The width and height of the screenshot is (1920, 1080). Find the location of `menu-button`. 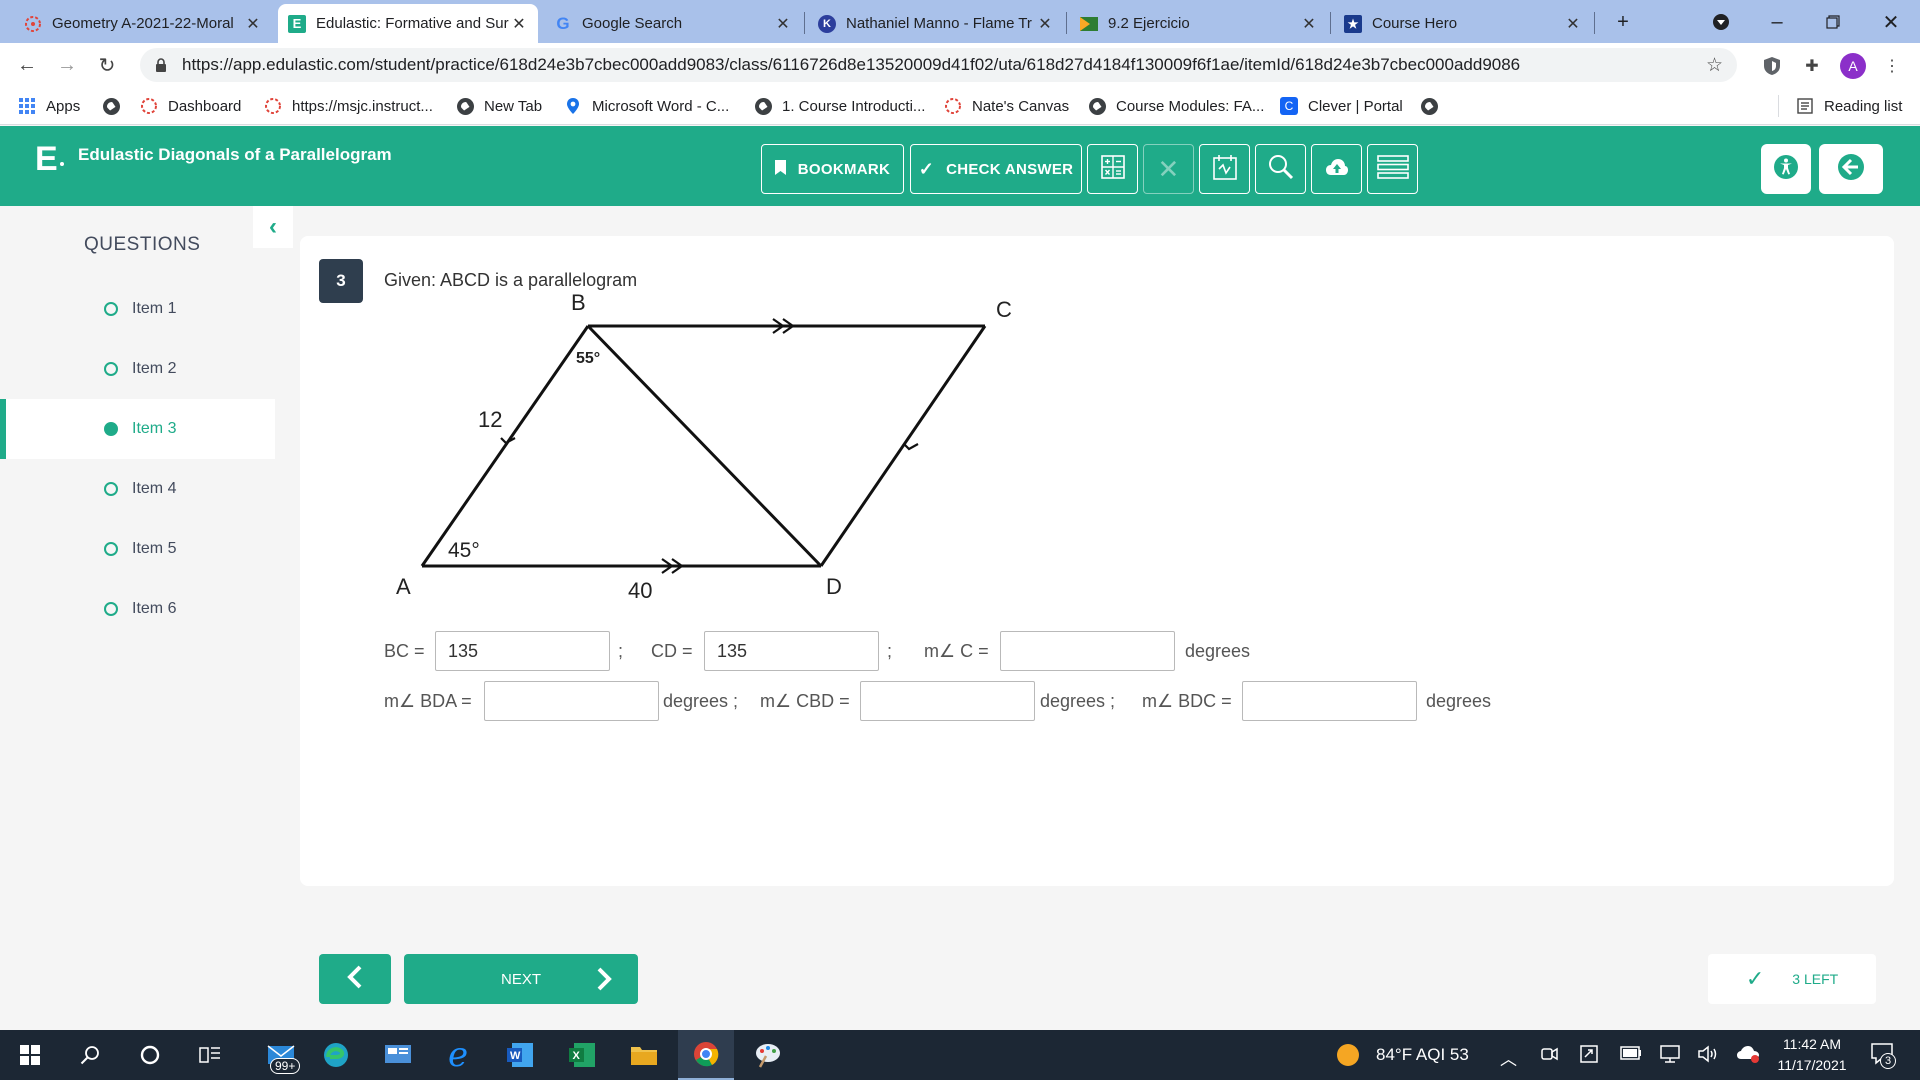

menu-button is located at coordinates (1392, 169).